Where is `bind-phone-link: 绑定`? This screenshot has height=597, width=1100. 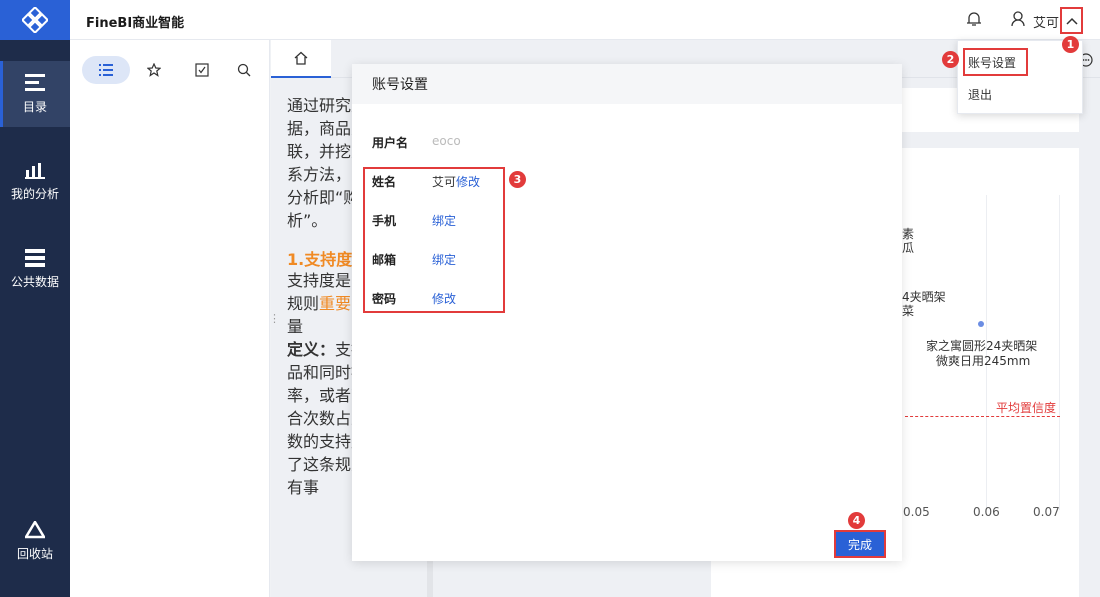
bind-phone-link: 绑定 is located at coordinates (444, 220).